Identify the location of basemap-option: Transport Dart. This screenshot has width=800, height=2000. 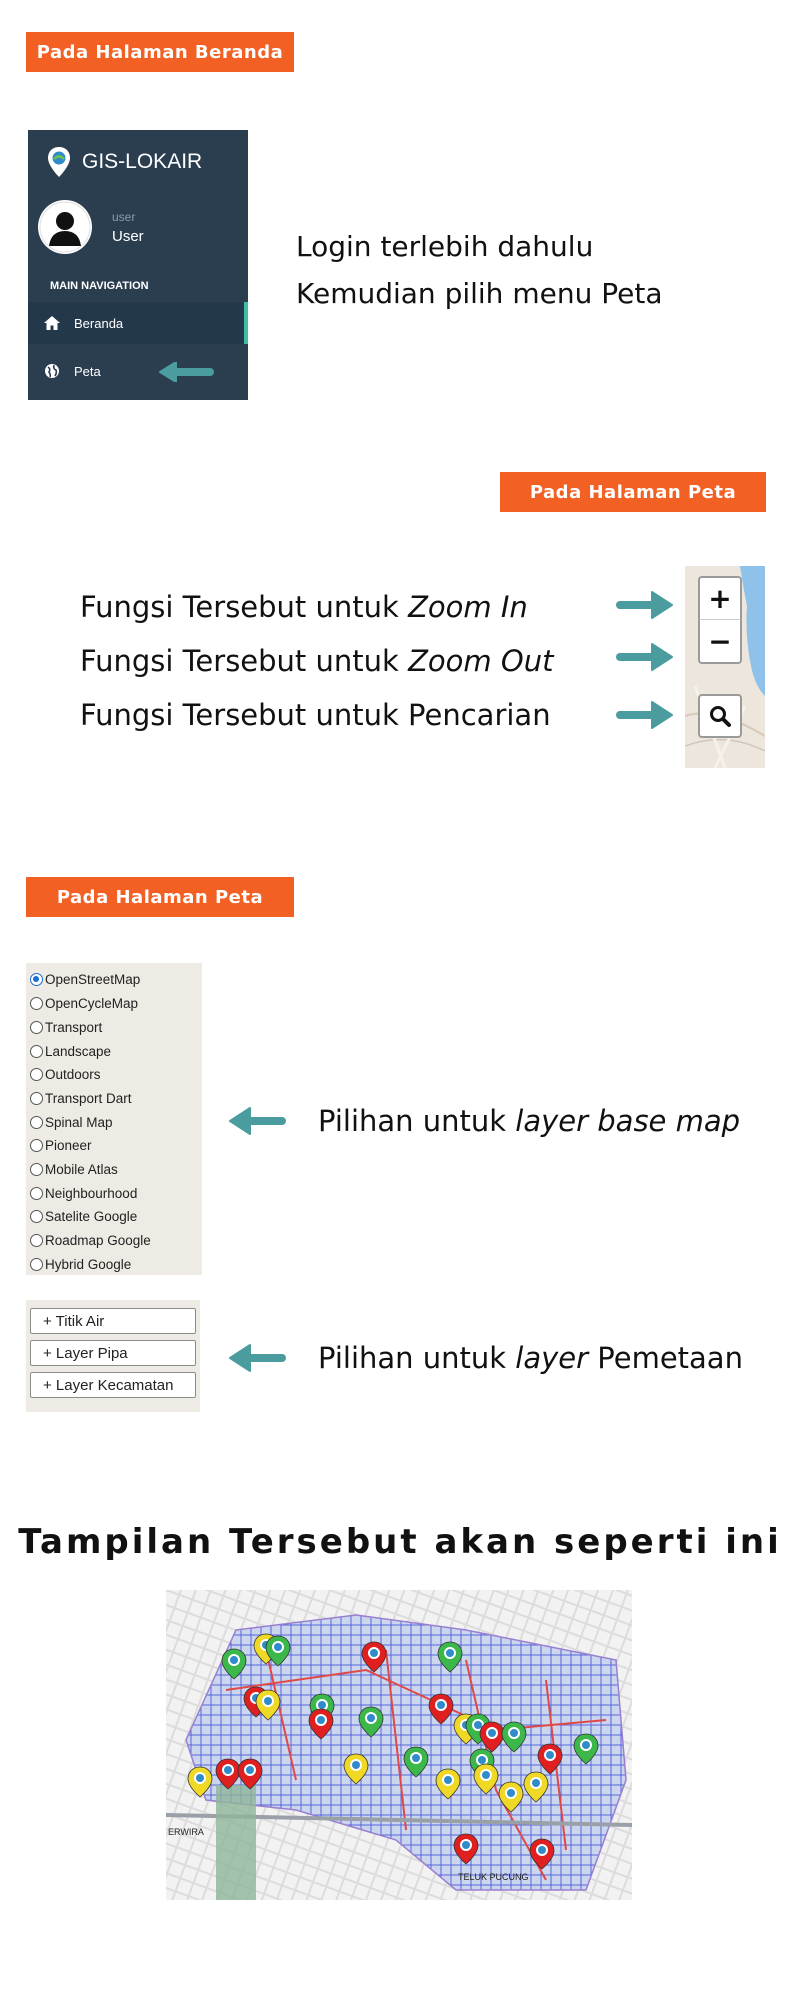
(81, 1098).